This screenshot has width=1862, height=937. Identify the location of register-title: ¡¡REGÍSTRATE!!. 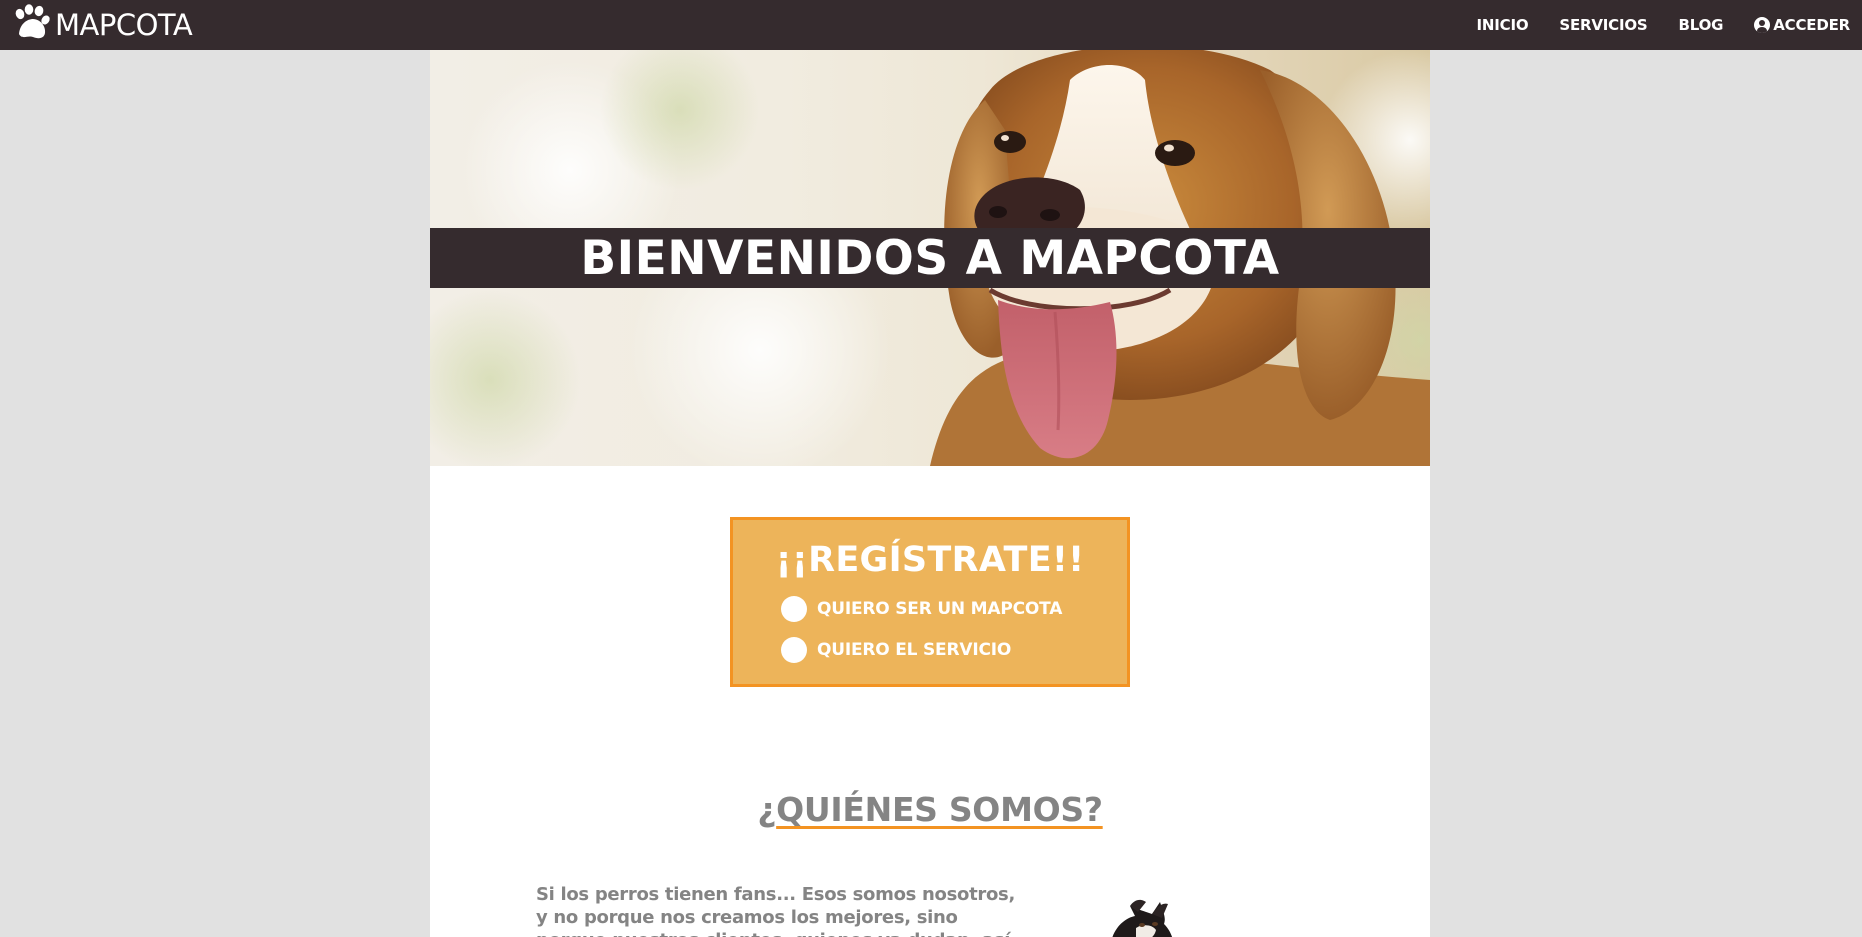
(930, 560).